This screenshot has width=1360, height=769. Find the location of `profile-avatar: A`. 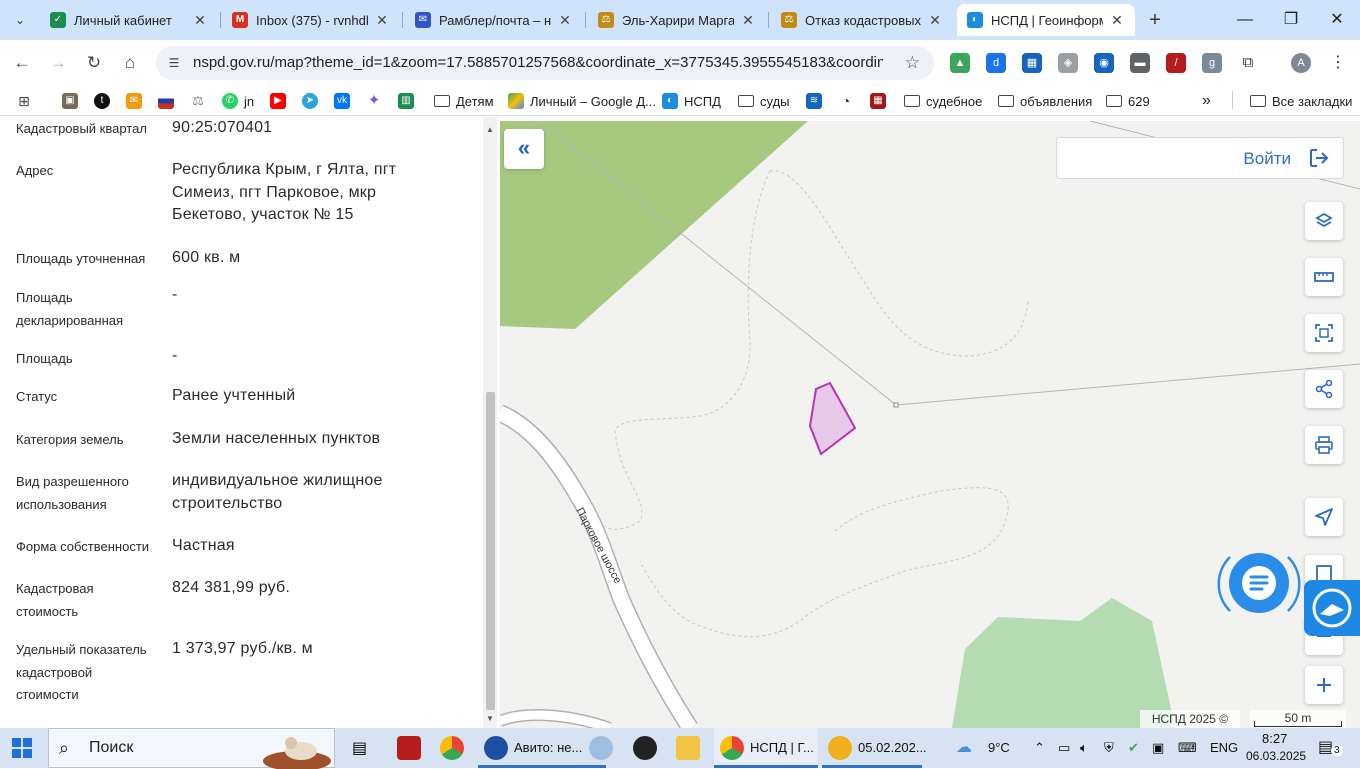

profile-avatar: A is located at coordinates (1301, 63).